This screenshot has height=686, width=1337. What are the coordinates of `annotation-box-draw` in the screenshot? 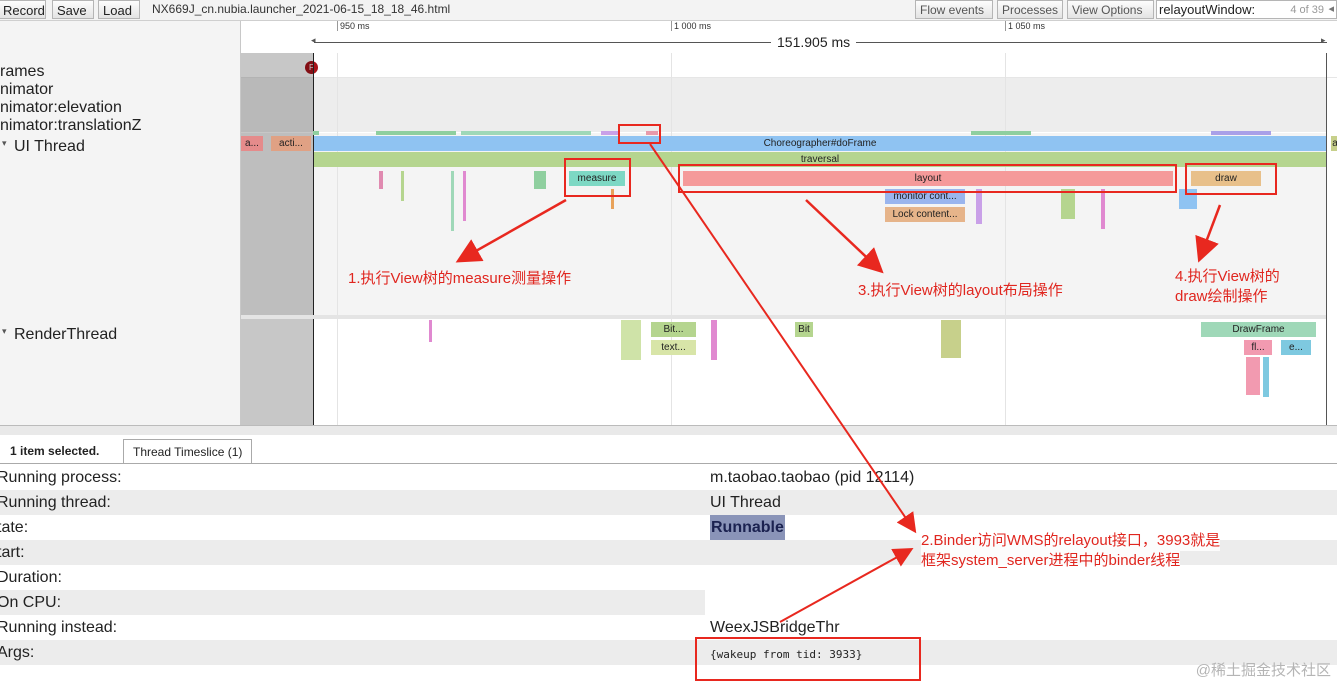 It's located at (1231, 179).